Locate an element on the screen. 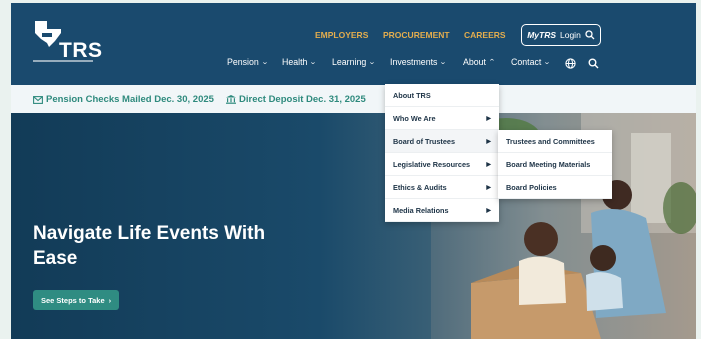  see-steps-button: See Steps to Take › is located at coordinates (76, 300).